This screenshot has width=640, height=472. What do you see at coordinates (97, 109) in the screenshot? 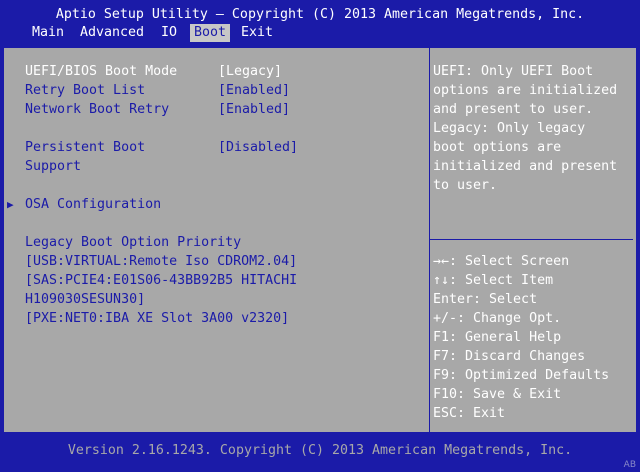
I see `network-boot-retry-label: Network Boot Retry` at bounding box center [97, 109].